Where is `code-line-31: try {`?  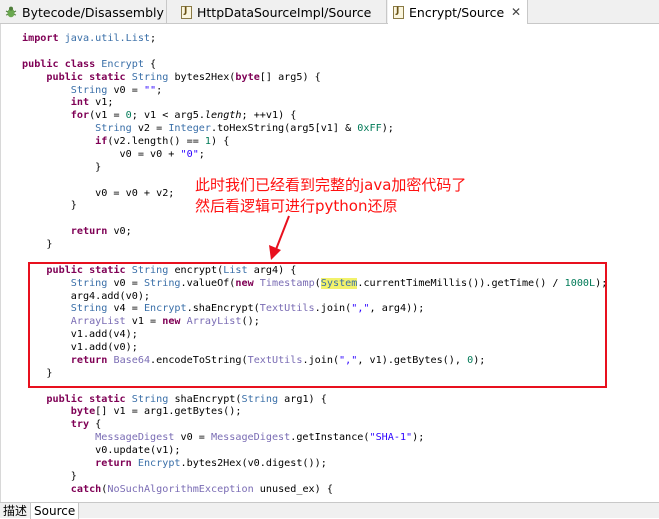 code-line-31: try { is located at coordinates (86, 425).